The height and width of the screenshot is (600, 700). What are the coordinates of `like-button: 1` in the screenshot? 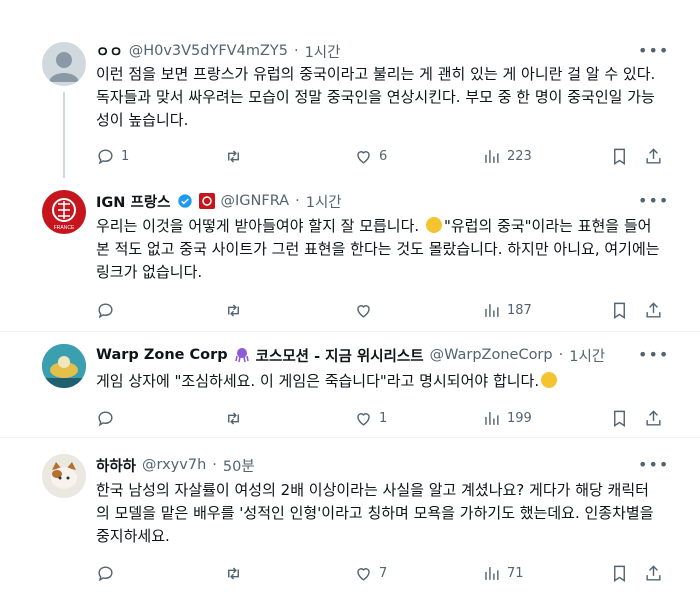 It's located at (370, 418).